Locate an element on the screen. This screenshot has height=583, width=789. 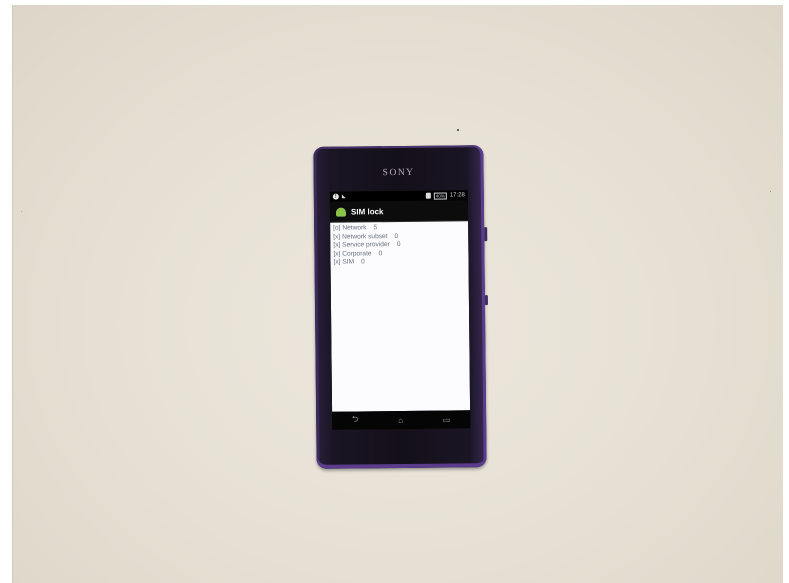
app-title: SIM lock is located at coordinates (367, 211).